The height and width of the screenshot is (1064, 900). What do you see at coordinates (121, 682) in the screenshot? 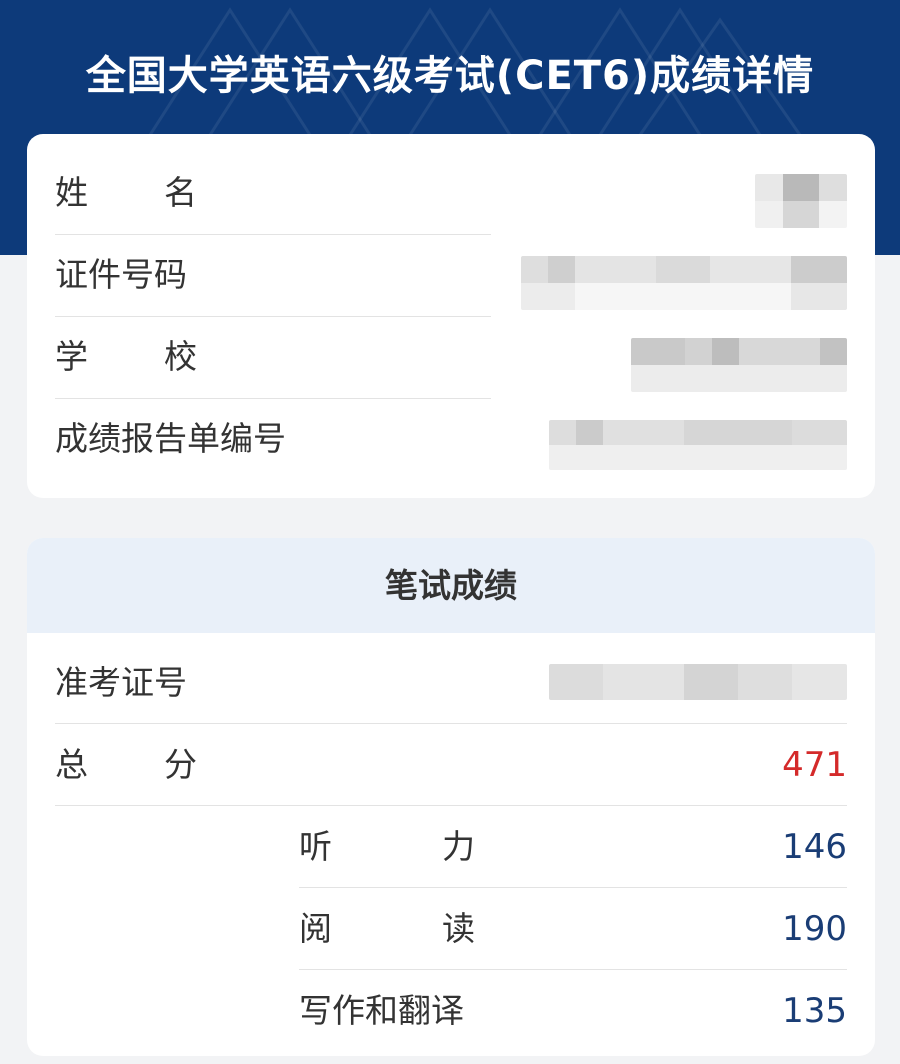
I see `admission-label: 准考证号` at bounding box center [121, 682].